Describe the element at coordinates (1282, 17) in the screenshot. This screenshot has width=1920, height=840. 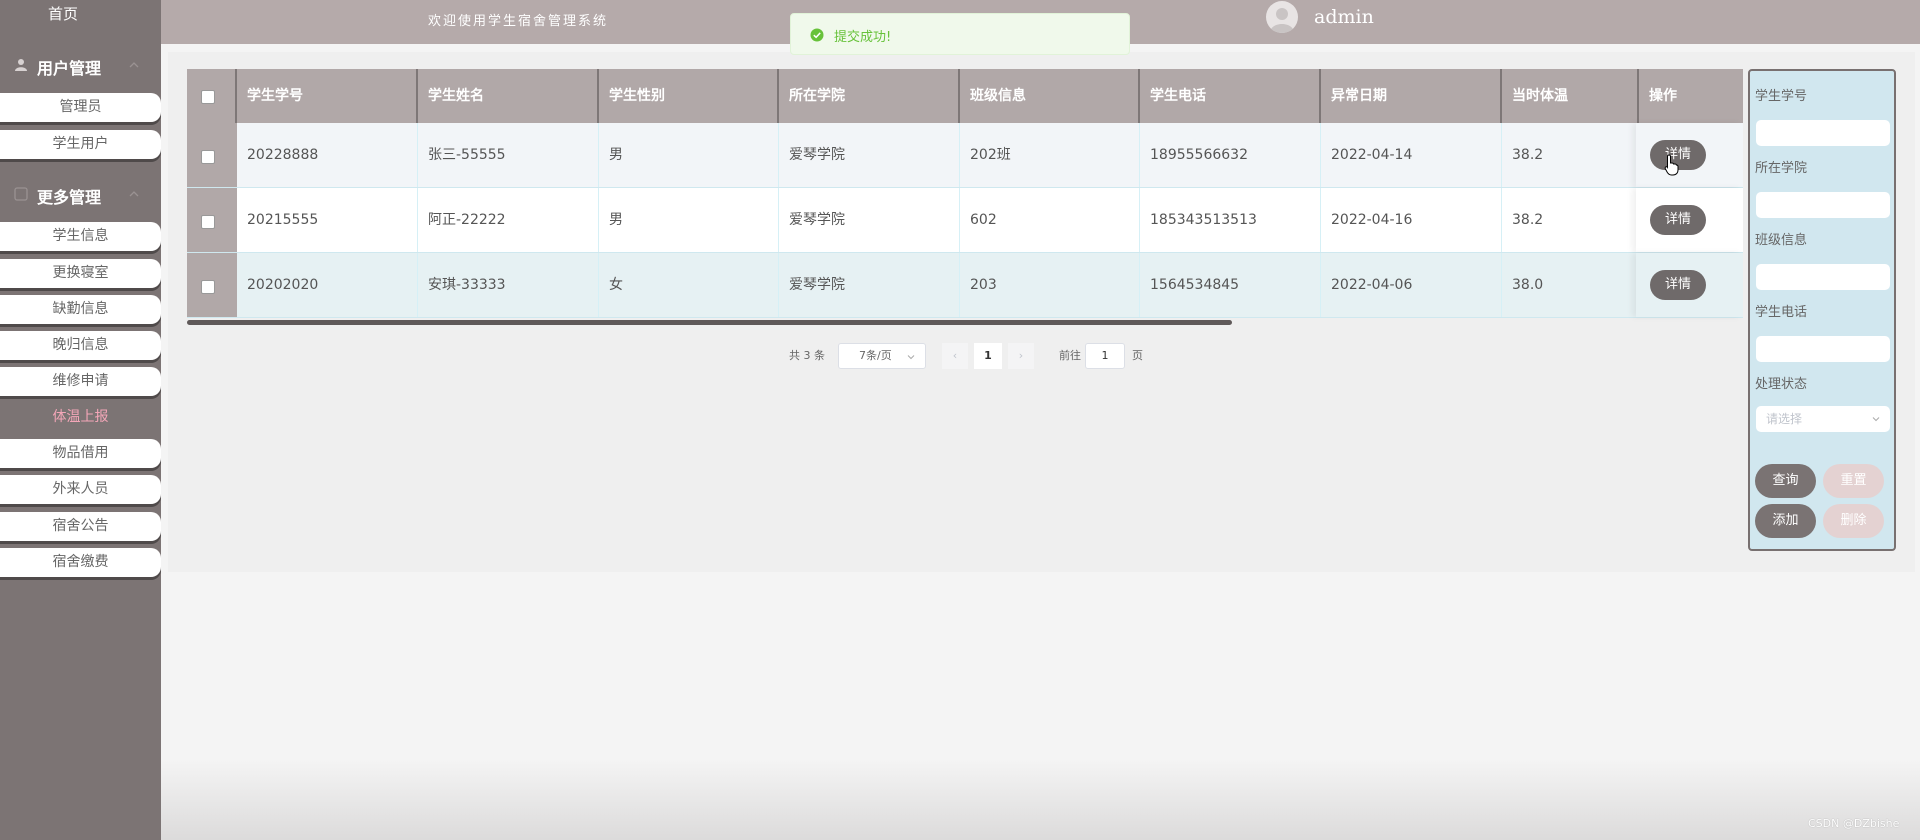
I see `avatar-icon` at that location.